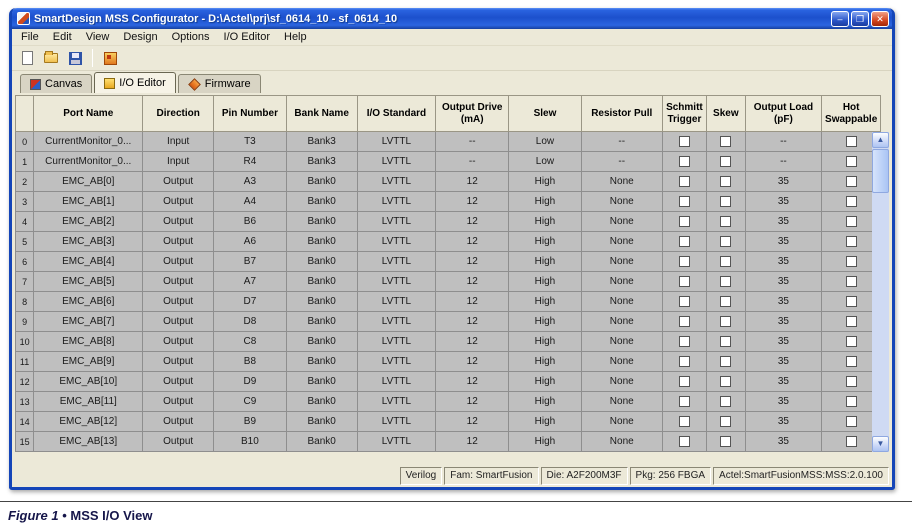 This screenshot has width=912, height=532. What do you see at coordinates (250, 361) in the screenshot?
I see `cell-pin: B8` at bounding box center [250, 361].